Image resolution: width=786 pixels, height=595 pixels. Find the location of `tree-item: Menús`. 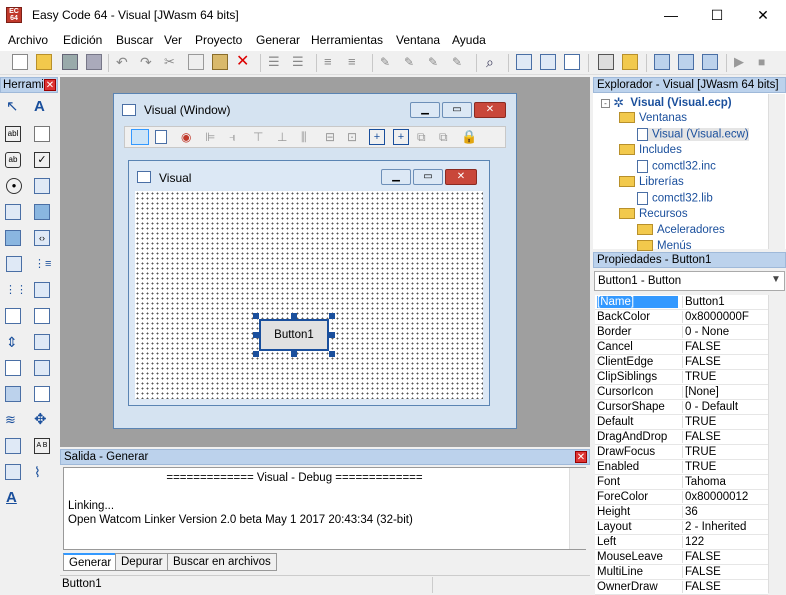

tree-item: Menús is located at coordinates (664, 246).